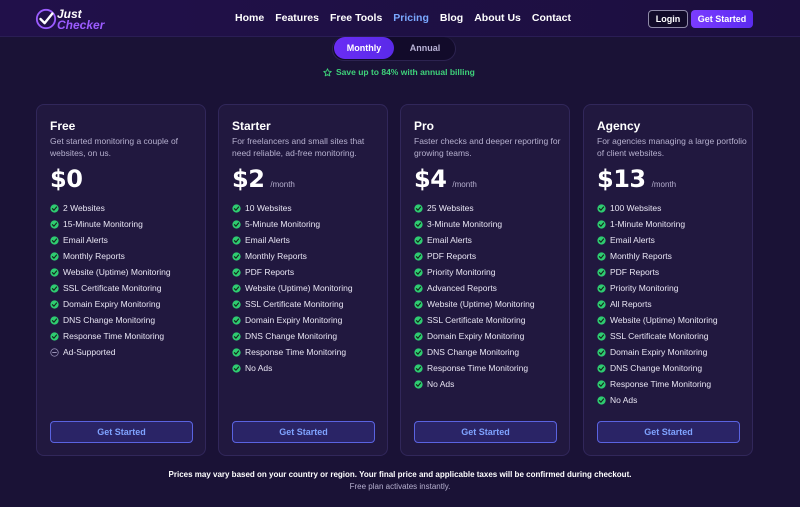 Image resolution: width=800 pixels, height=507 pixels. Describe the element at coordinates (450, 208) in the screenshot. I see `feature-label: 25 Websites` at that location.